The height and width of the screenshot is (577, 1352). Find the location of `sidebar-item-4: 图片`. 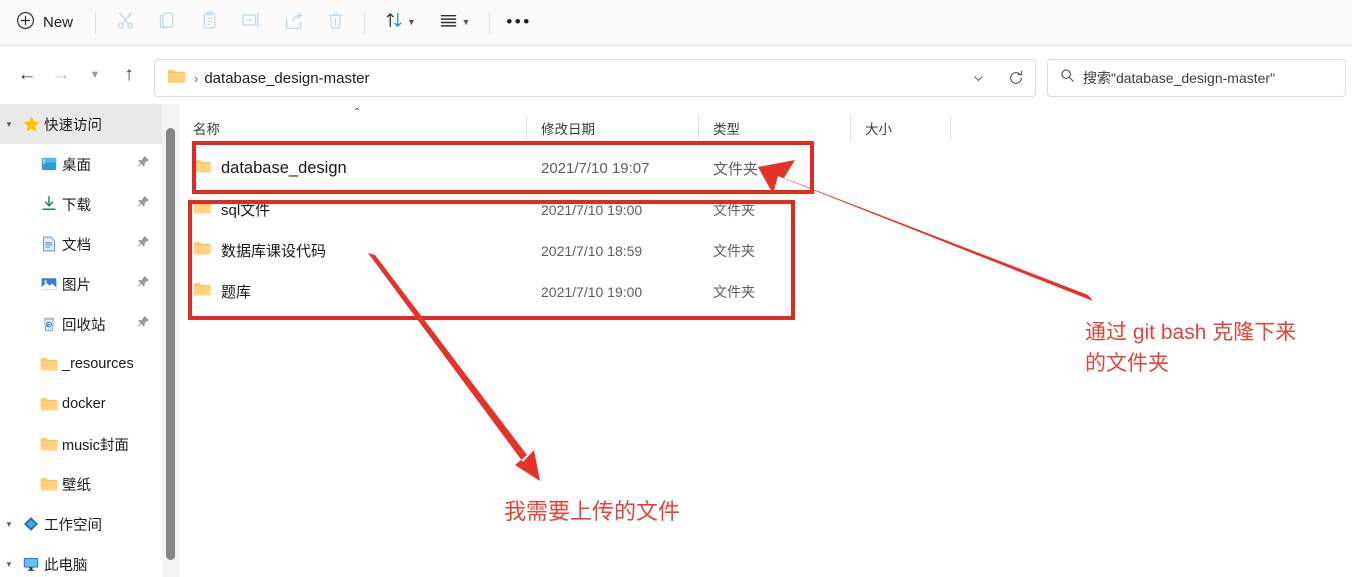

sidebar-item-4: 图片 is located at coordinates (81, 284).